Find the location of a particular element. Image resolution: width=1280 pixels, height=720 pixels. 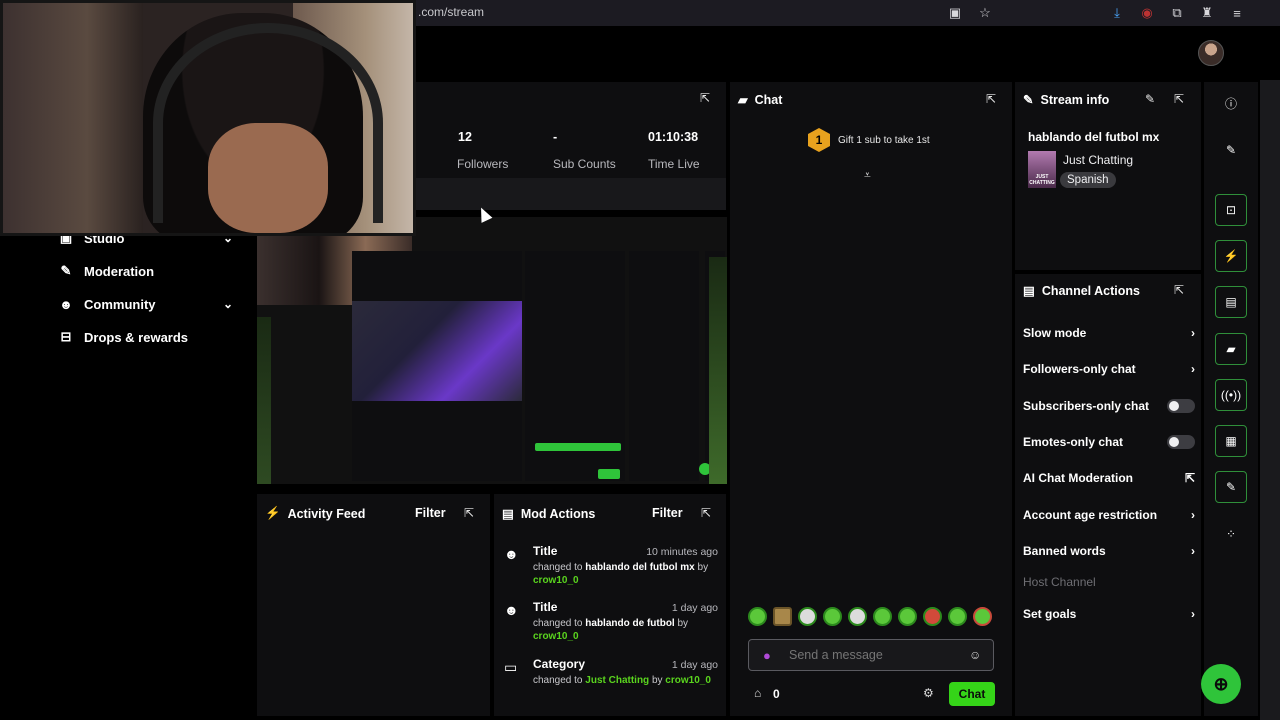

action-label: Account age restriction is located at coordinates (1090, 515).